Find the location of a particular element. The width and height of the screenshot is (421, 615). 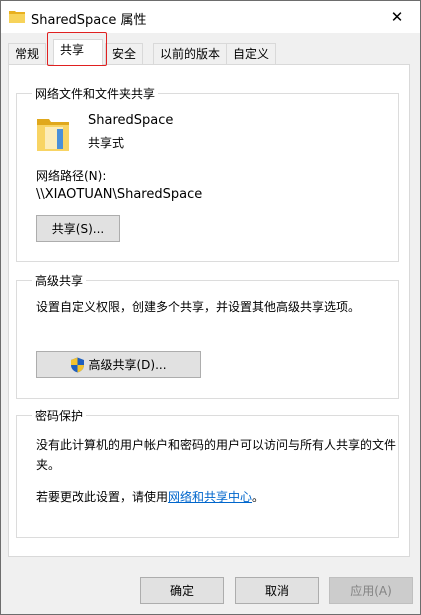

uac-shield-icon is located at coordinates (78, 364).